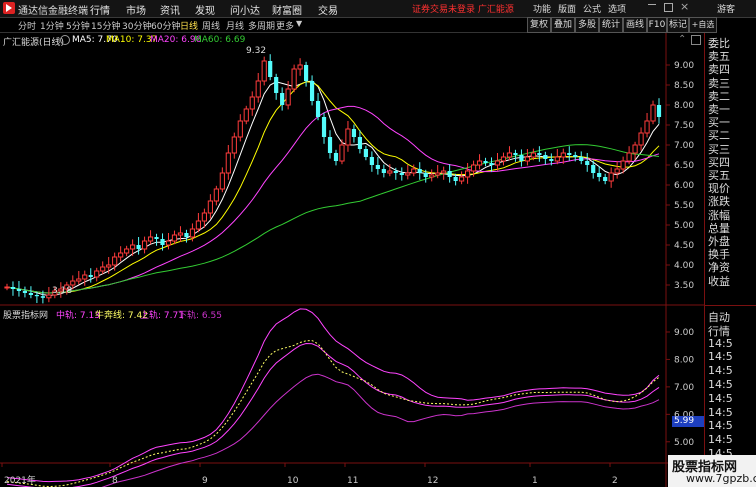 The image size is (756, 487). What do you see at coordinates (730, 305) in the screenshot?
I see `panel-separator` at bounding box center [730, 305].